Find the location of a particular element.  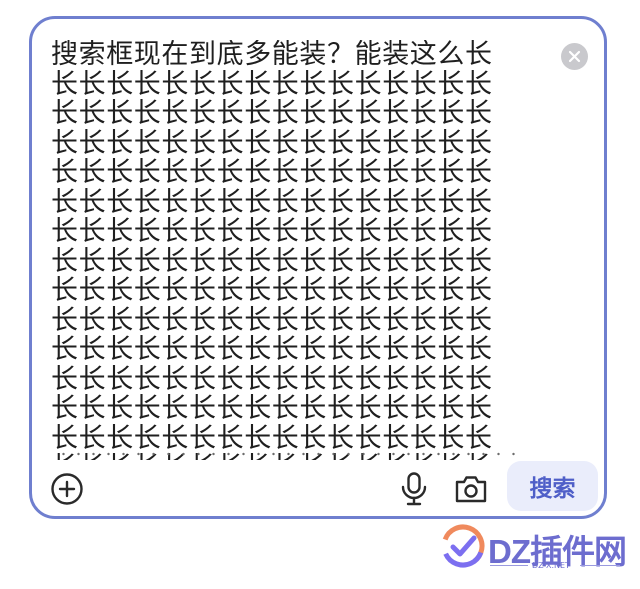

microphone-icon is located at coordinates (414, 489).